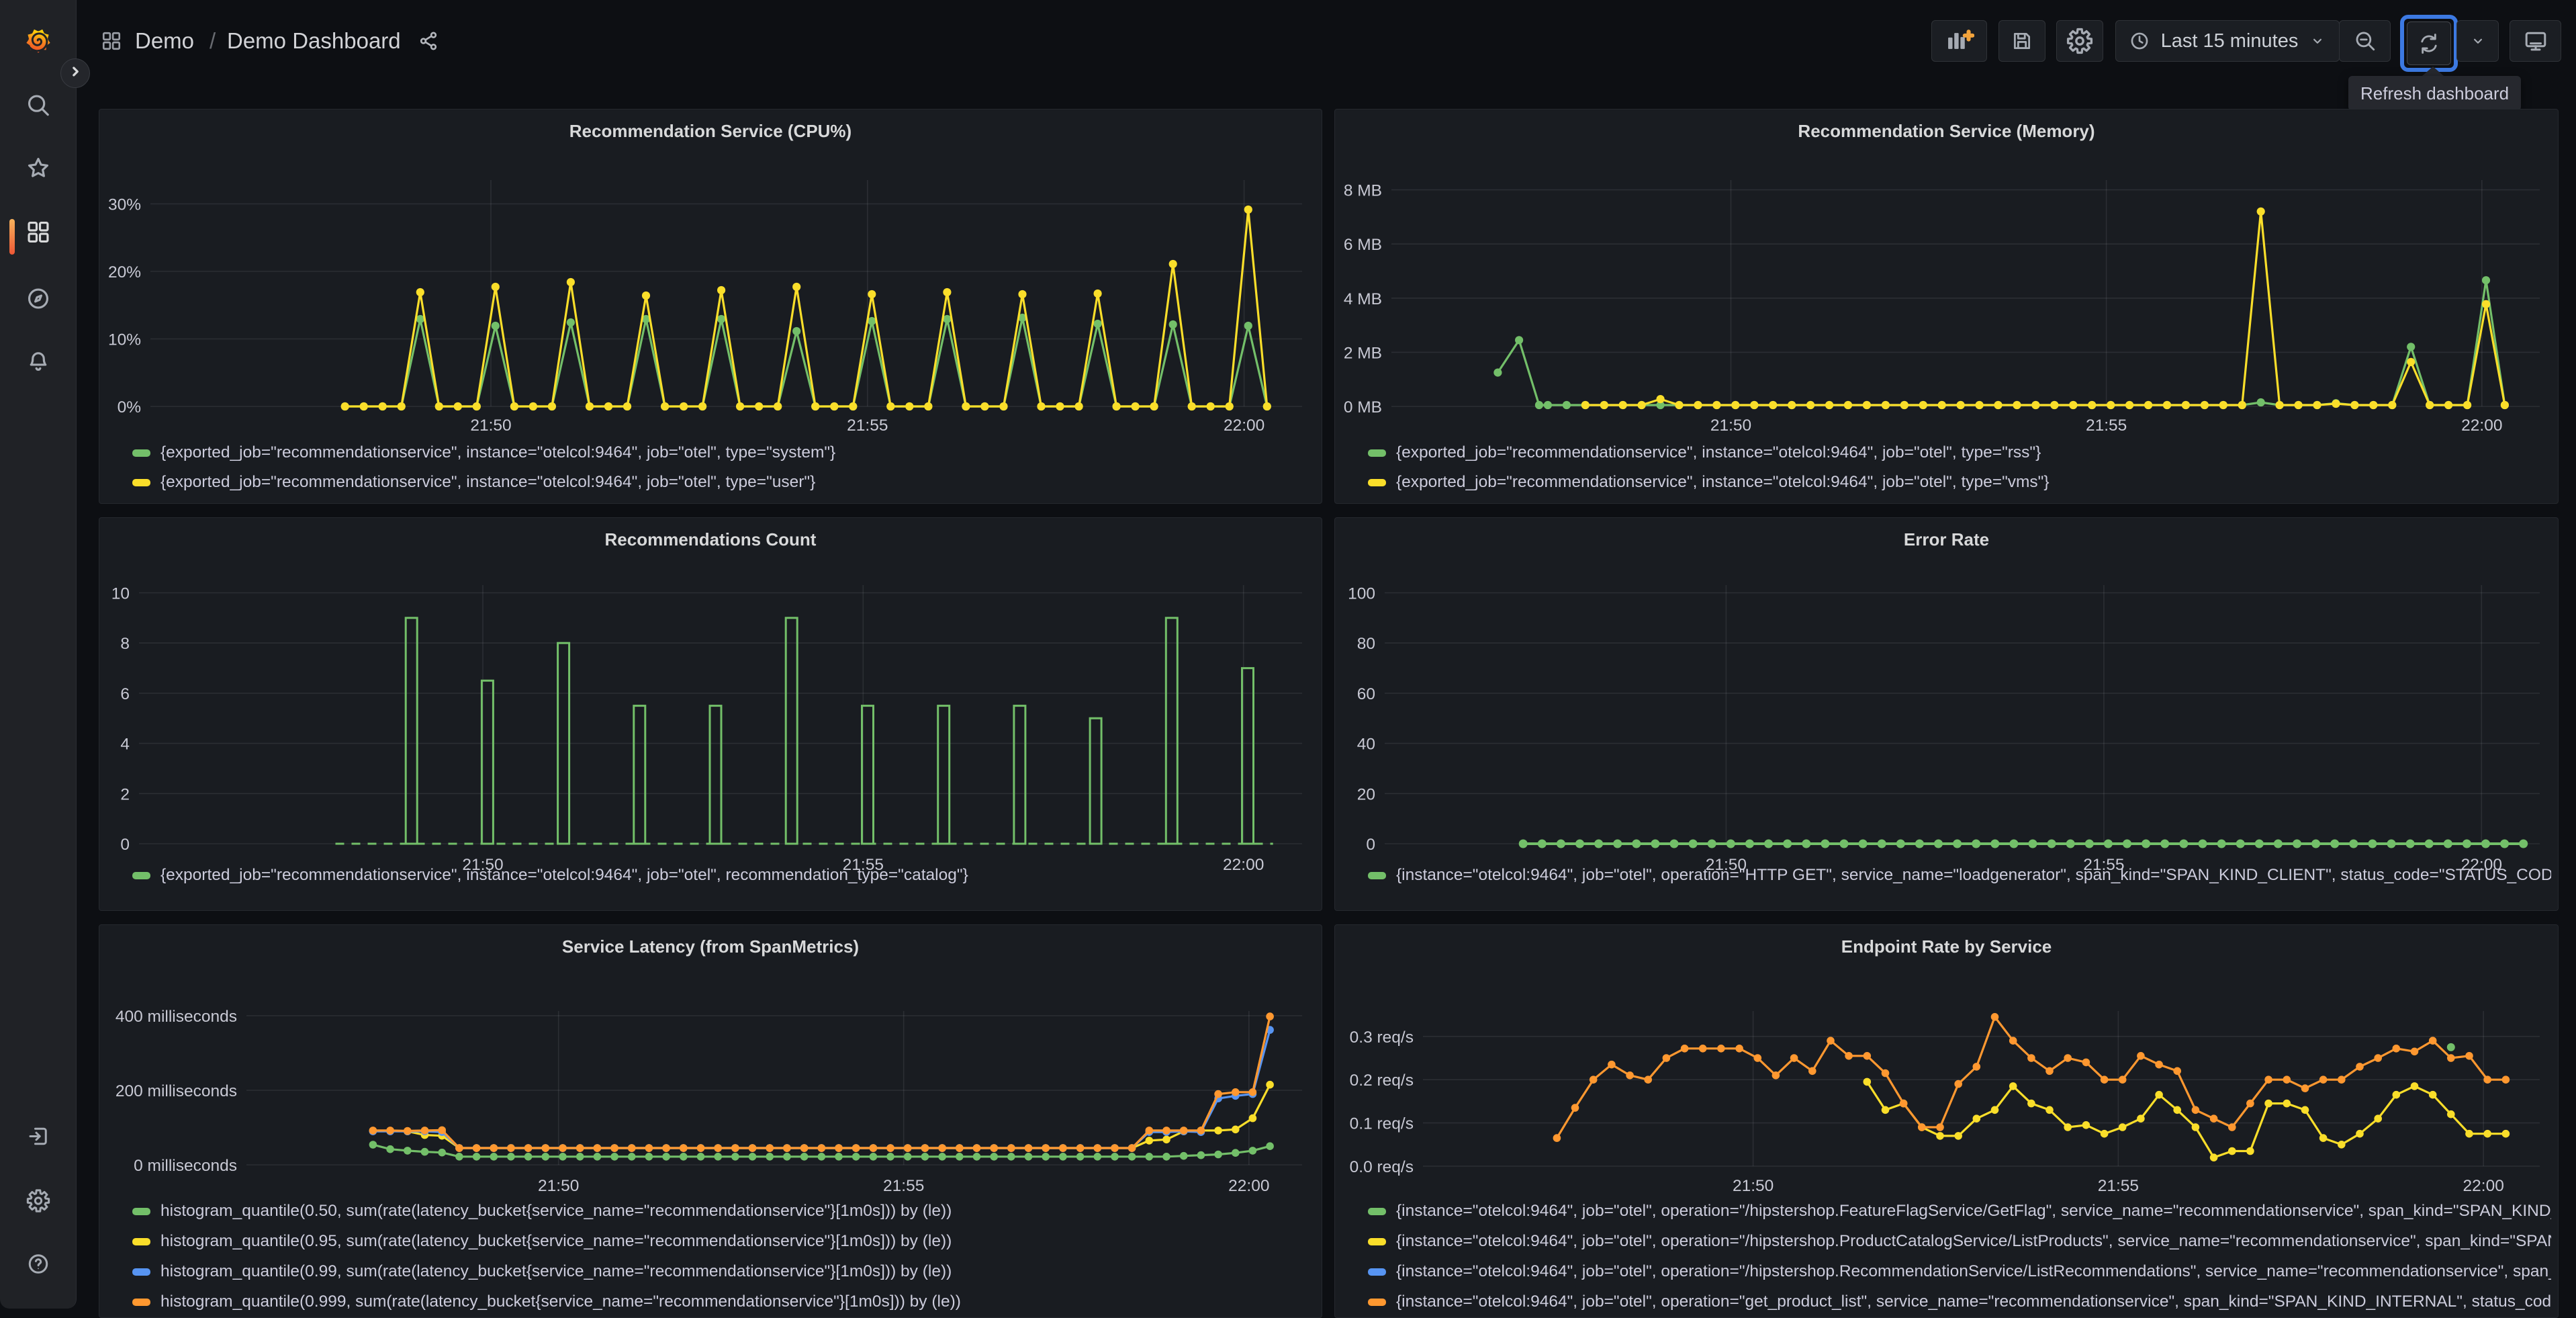  I want to click on svg-text: 0.0 req/s, so click(1382, 1167).